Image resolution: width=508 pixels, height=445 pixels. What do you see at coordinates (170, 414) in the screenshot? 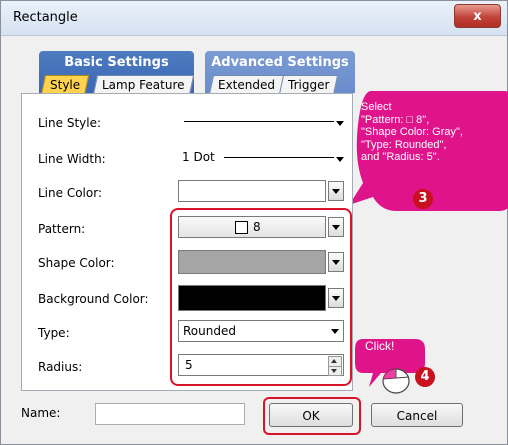
I see `name-input` at bounding box center [170, 414].